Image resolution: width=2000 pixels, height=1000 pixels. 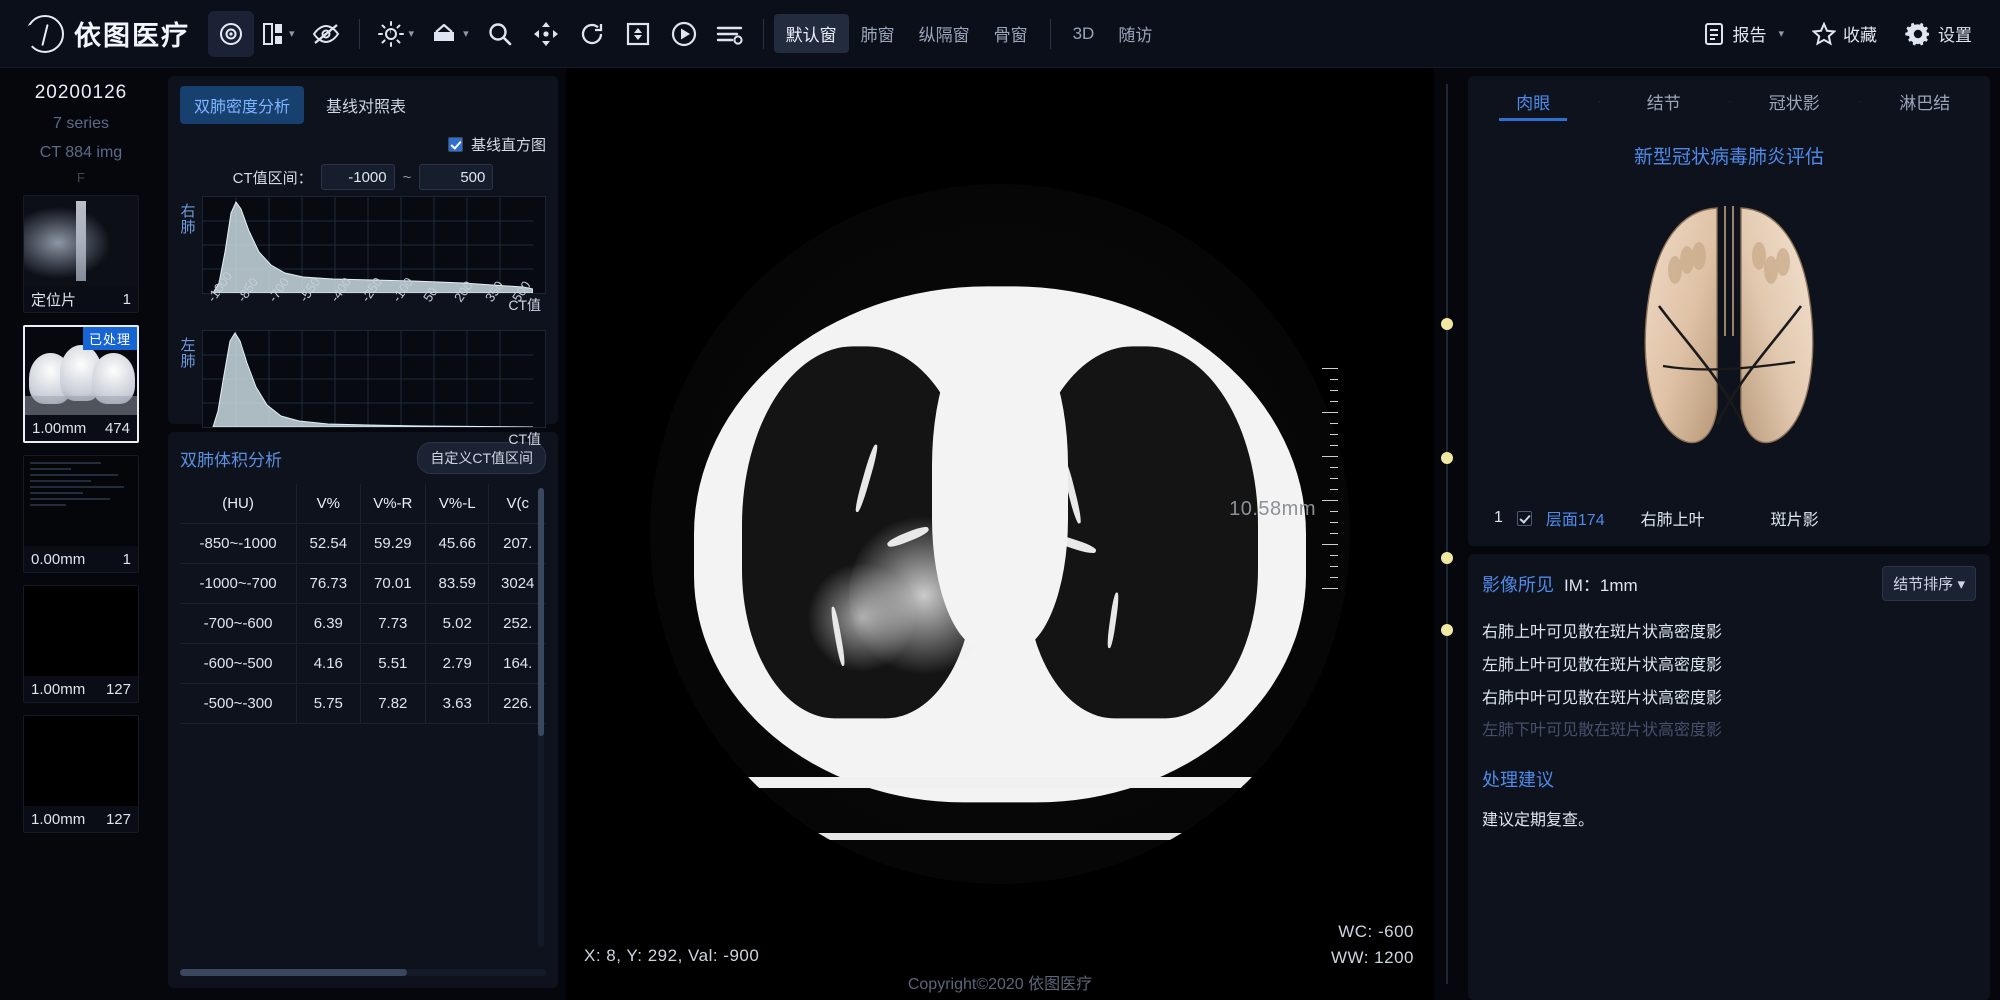 I want to click on table-vertical-scrollbar, so click(x=541, y=717).